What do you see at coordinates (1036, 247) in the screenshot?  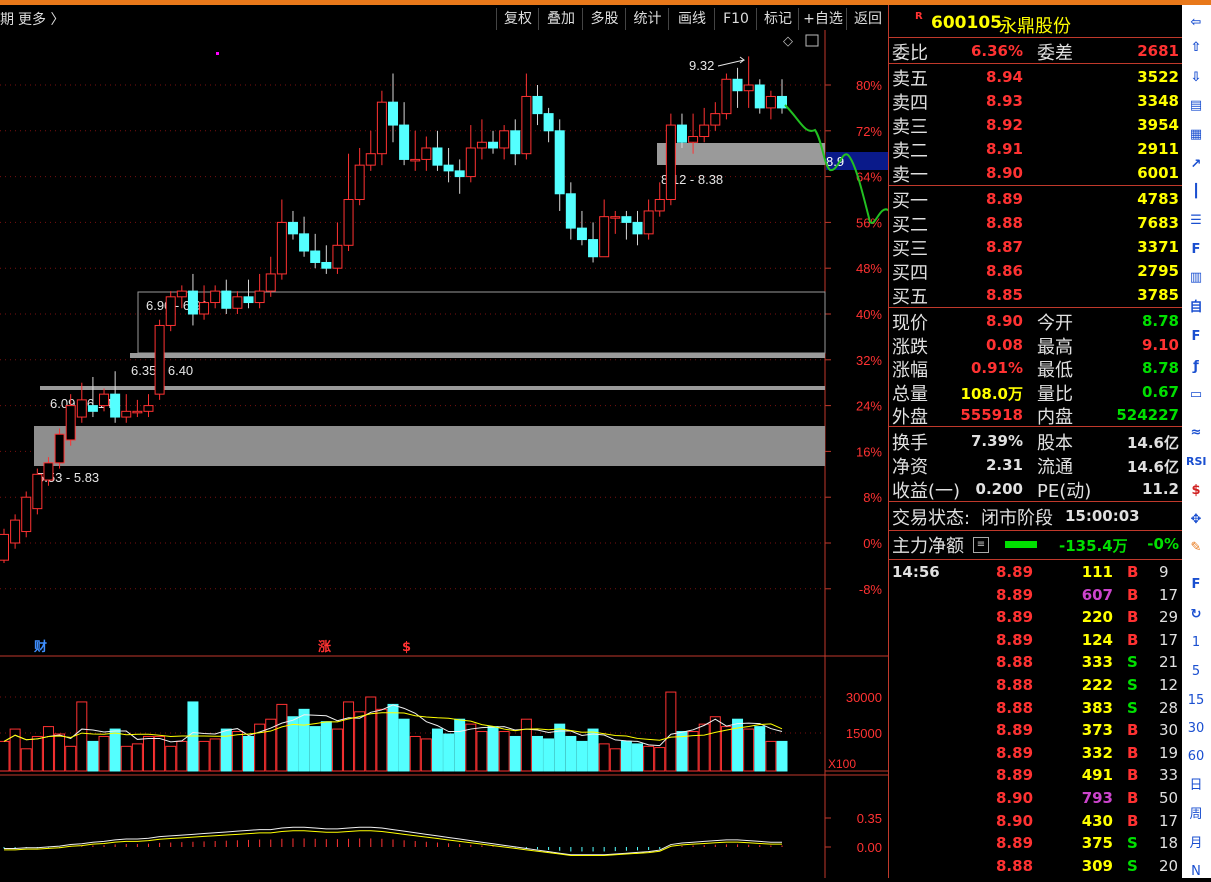 I see `bid-3-row: 买三 8.87 3371` at bounding box center [1036, 247].